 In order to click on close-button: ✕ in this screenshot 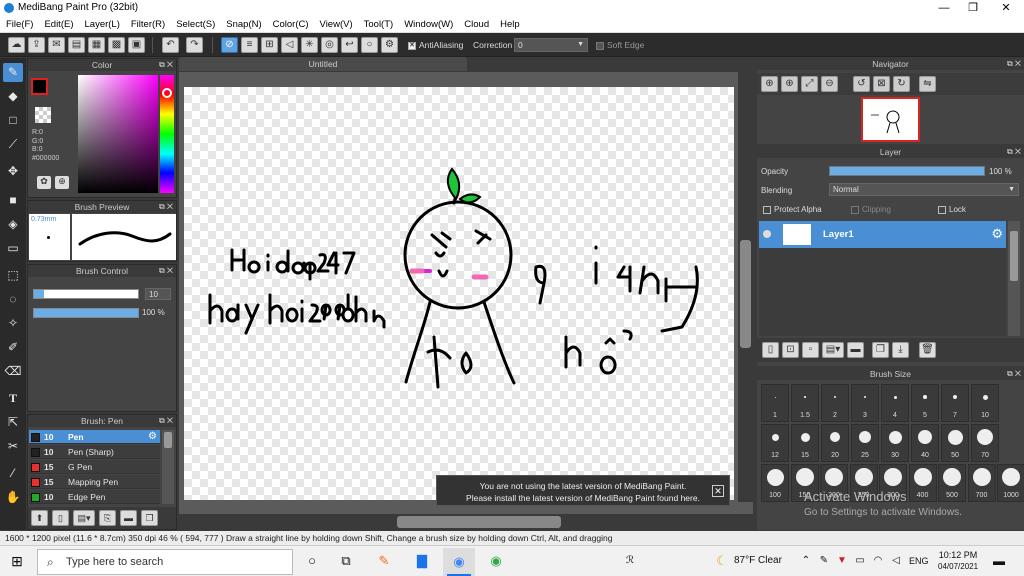, I will do `click(1006, 8)`.